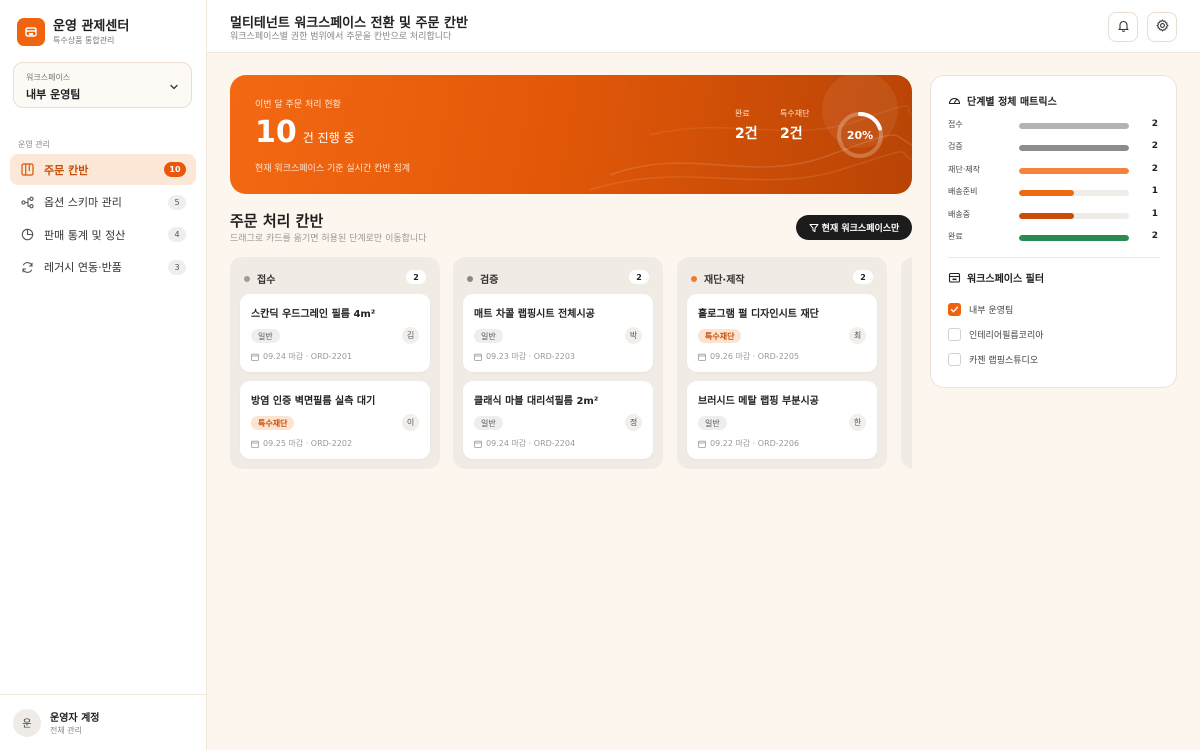 This screenshot has height=750, width=1200. I want to click on assignee-avatar: 한, so click(857, 422).